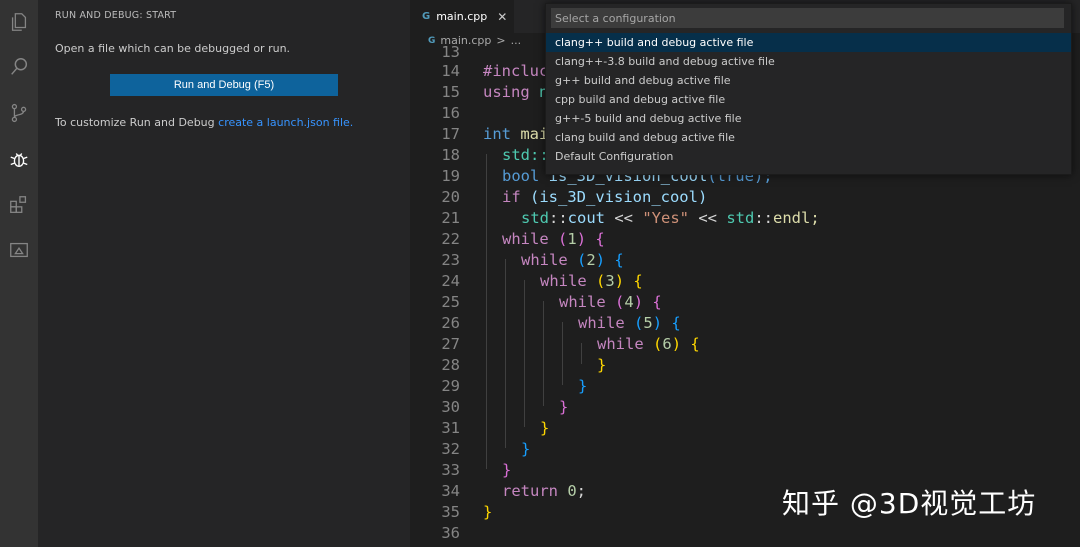  What do you see at coordinates (19, 250) in the screenshot?
I see `remote-explorer-icon` at bounding box center [19, 250].